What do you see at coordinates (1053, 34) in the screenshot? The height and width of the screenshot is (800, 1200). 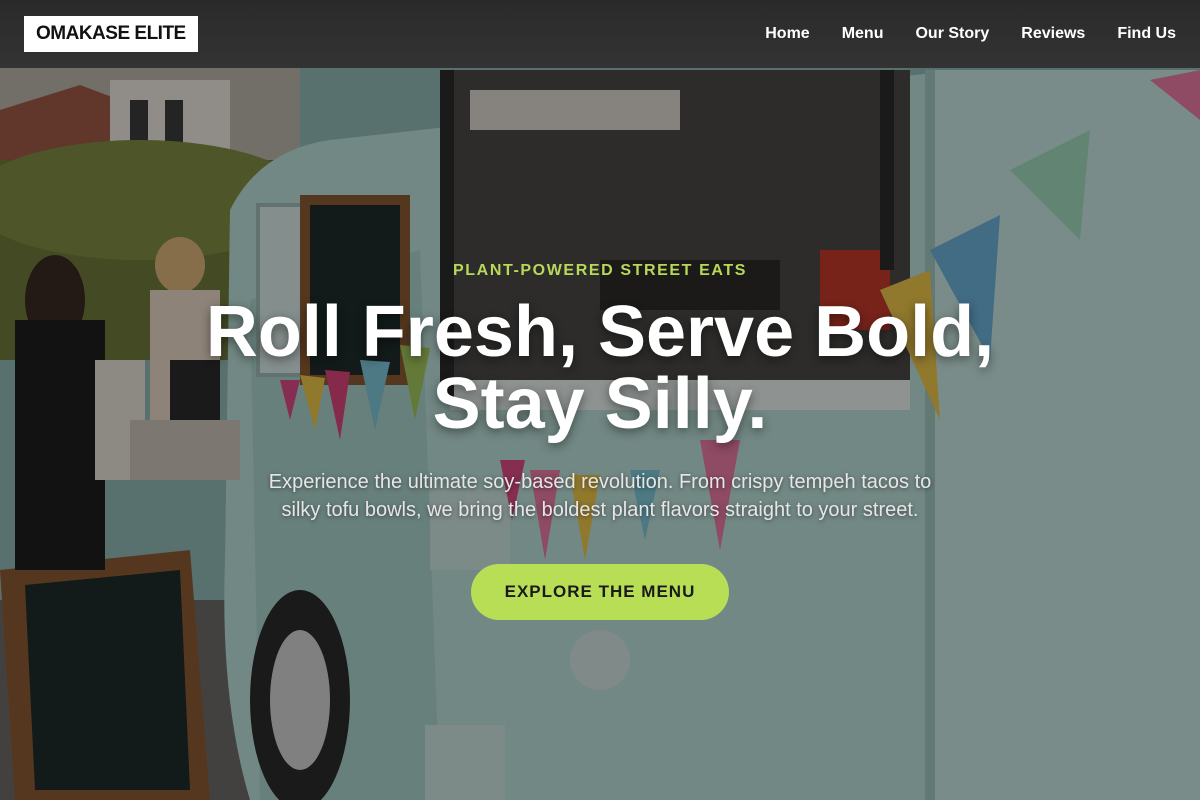 I see `nav-link-reviews: Reviews` at bounding box center [1053, 34].